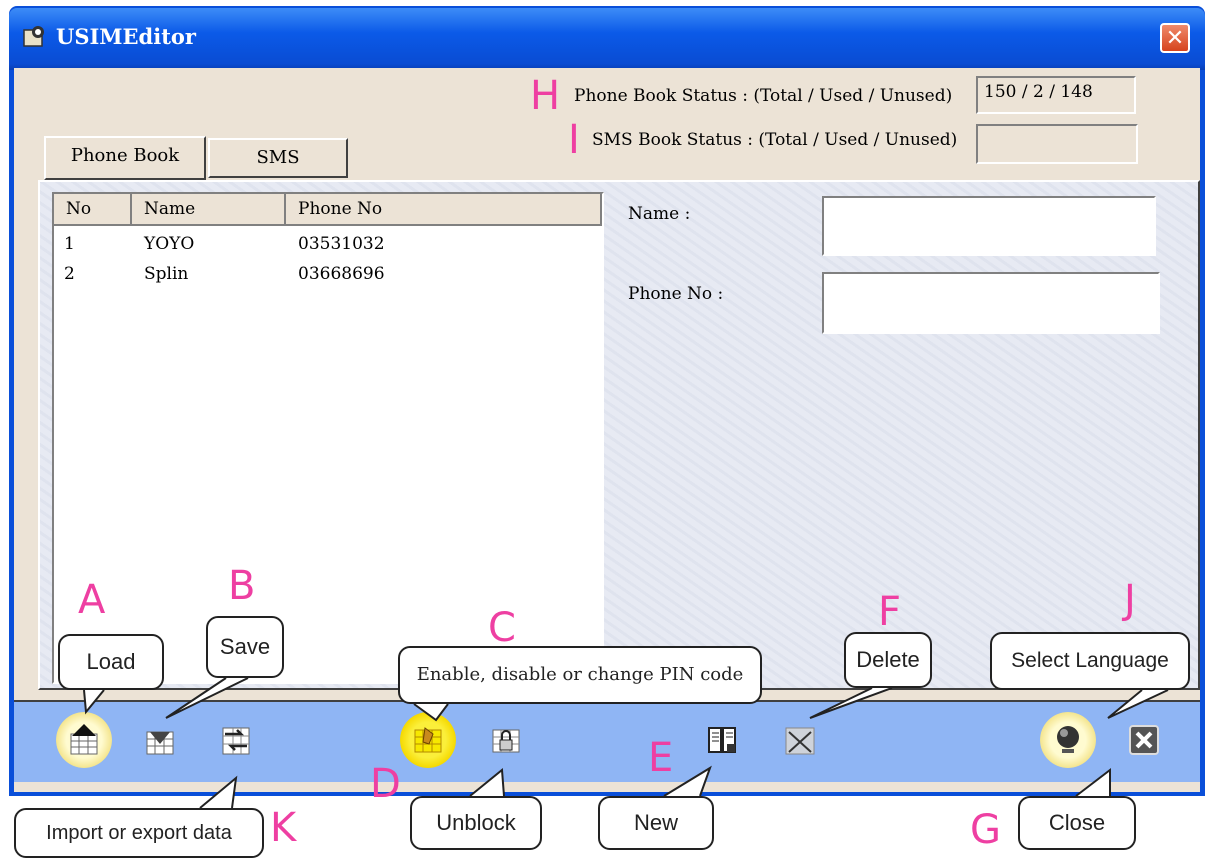 This screenshot has width=1215, height=862. Describe the element at coordinates (278, 158) in the screenshot. I see `tab-sms: SMS` at that location.